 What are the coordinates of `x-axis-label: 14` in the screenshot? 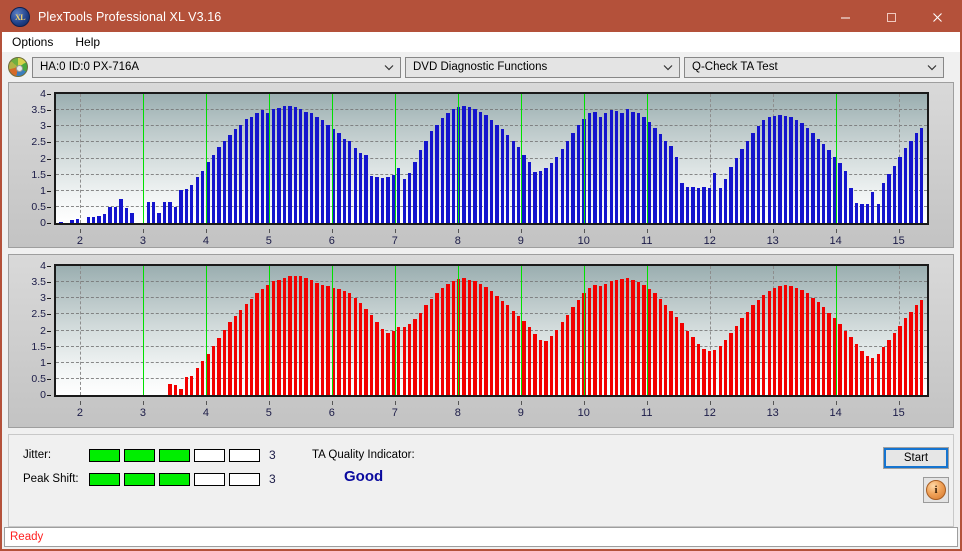 It's located at (835, 241).